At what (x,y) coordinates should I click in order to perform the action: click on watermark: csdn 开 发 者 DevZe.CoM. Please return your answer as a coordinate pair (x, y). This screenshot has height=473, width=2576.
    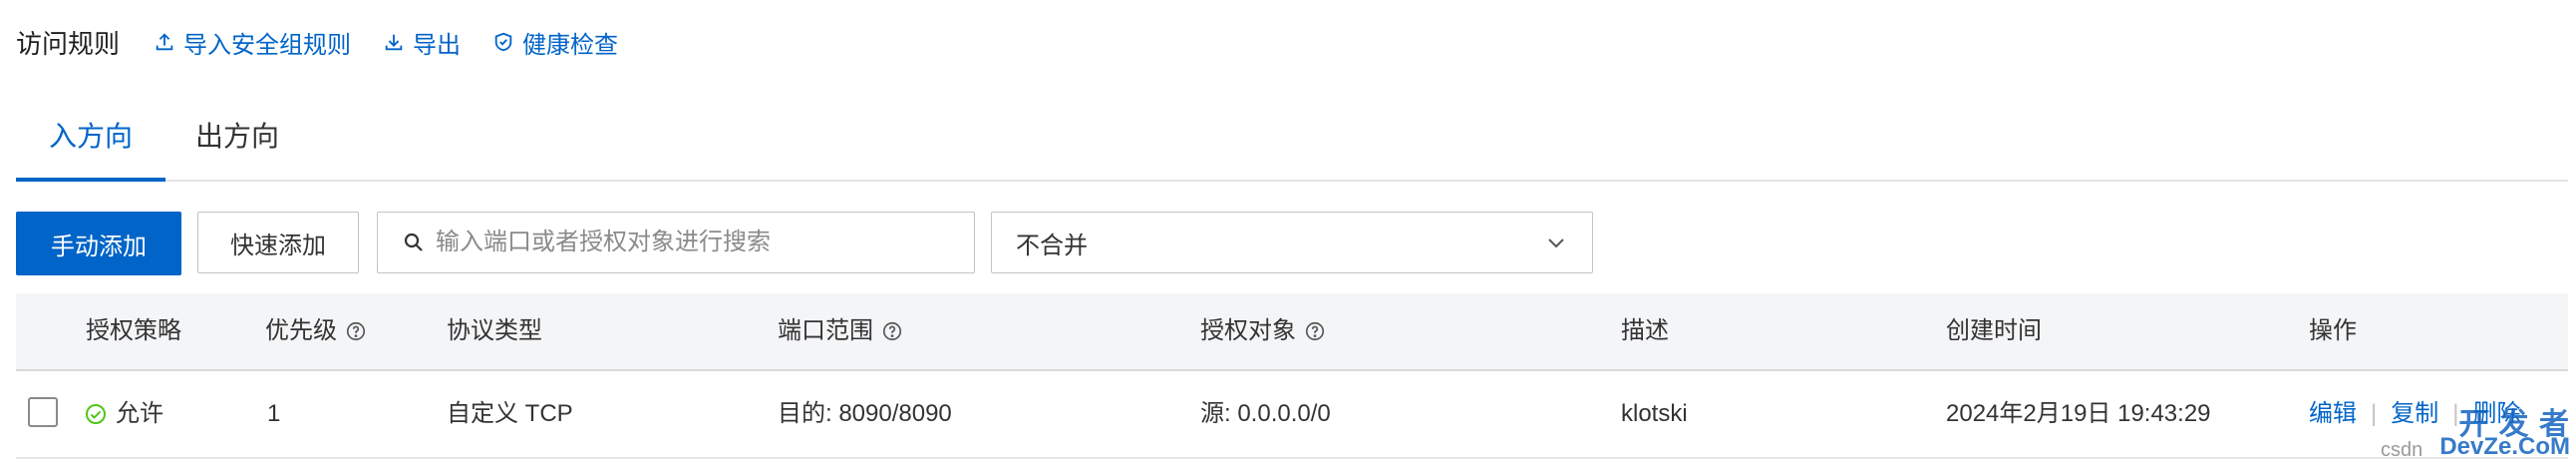
    Looking at the image, I should click on (2475, 434).